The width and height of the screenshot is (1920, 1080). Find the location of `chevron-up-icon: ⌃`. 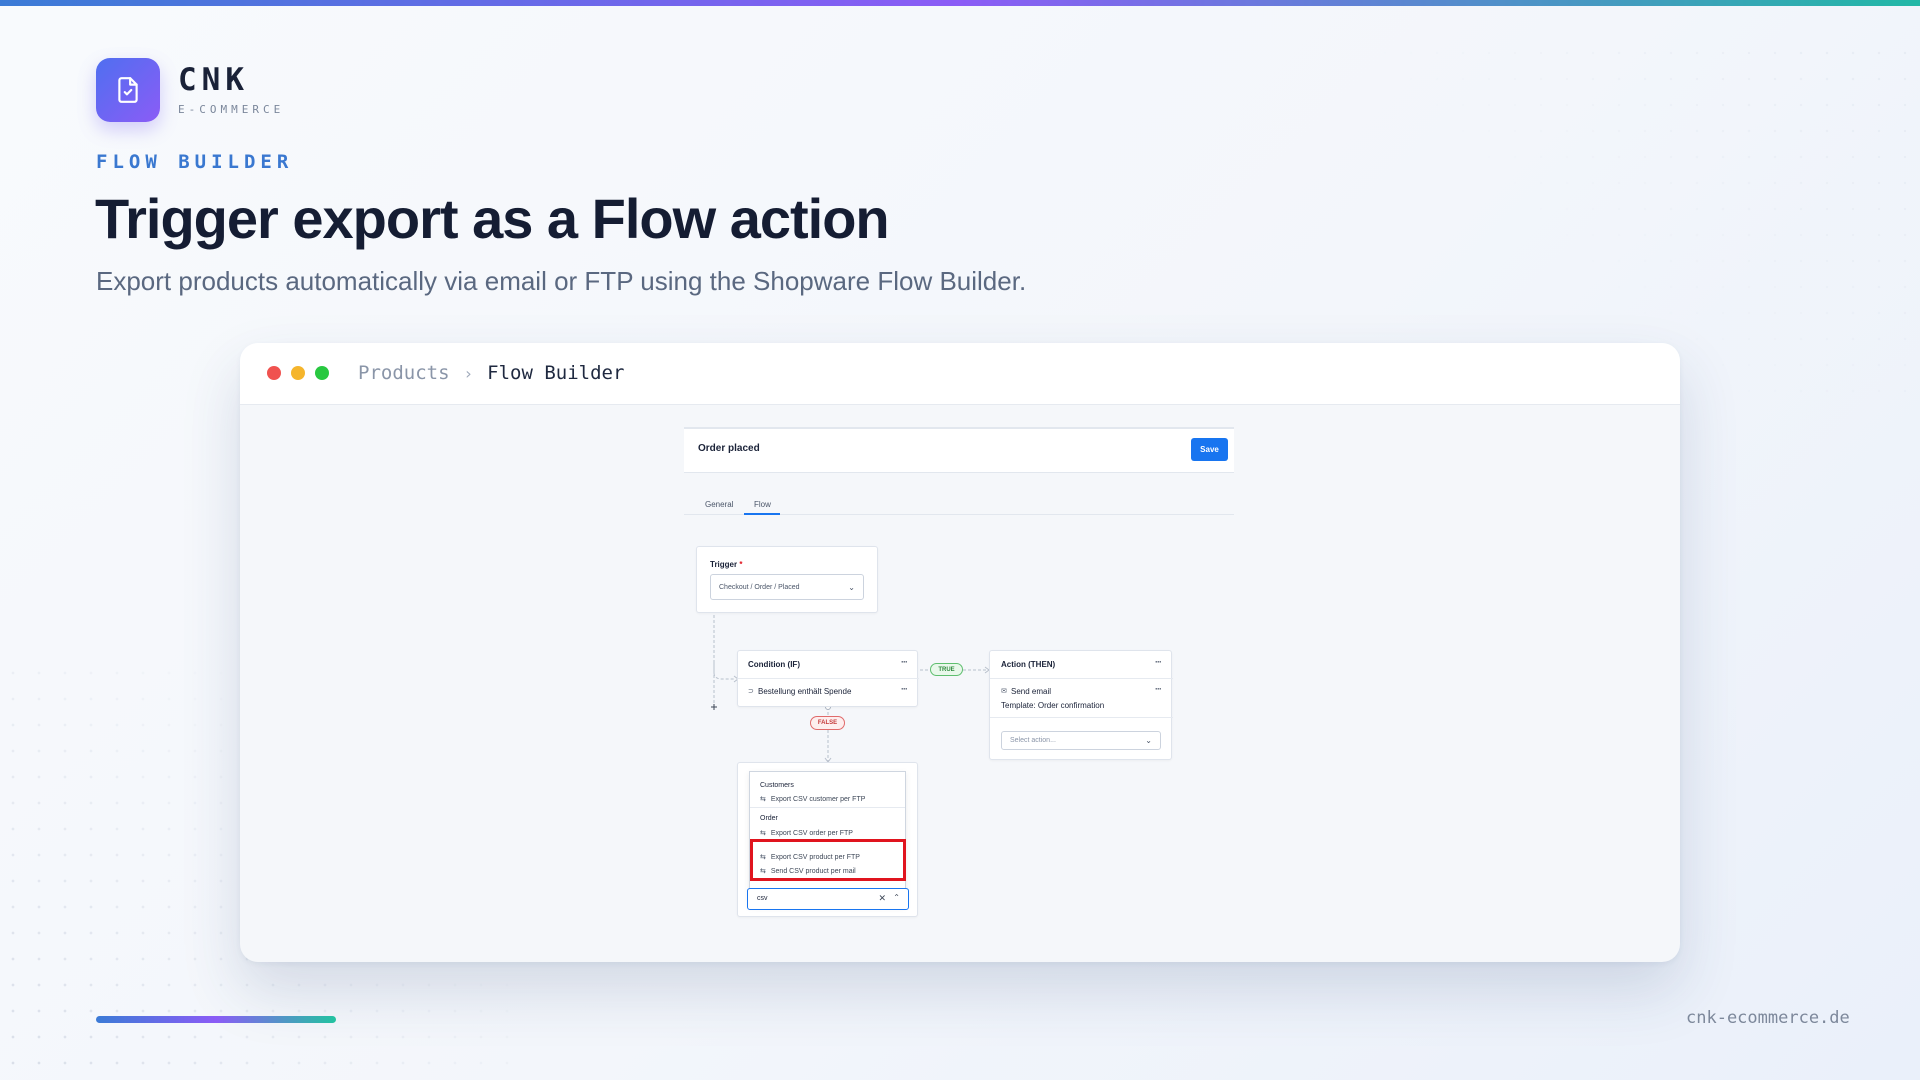

chevron-up-icon: ⌃ is located at coordinates (896, 897).